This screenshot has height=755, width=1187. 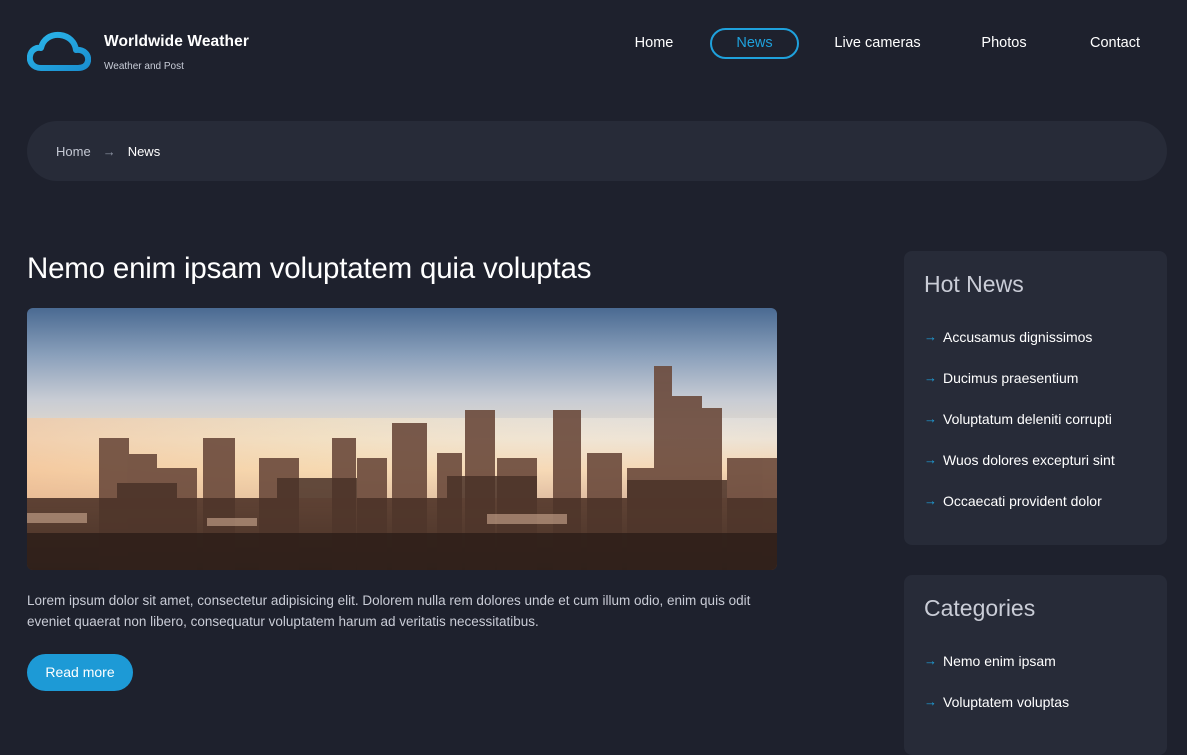 I want to click on nav-item-home: Home, so click(x=654, y=43).